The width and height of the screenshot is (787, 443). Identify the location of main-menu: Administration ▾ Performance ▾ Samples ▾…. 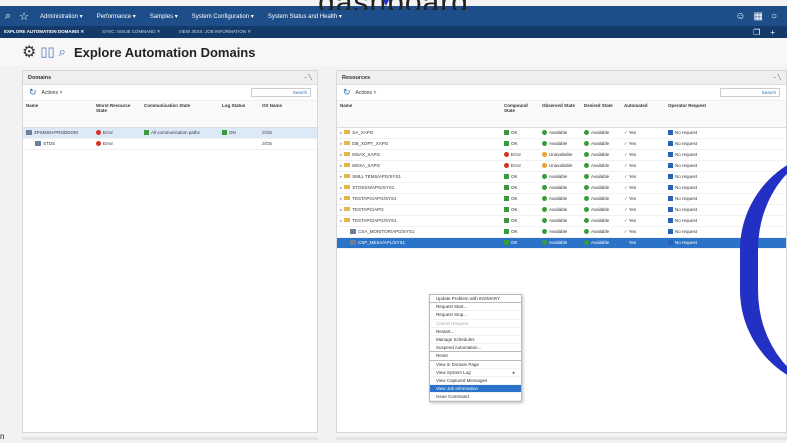
(191, 16).